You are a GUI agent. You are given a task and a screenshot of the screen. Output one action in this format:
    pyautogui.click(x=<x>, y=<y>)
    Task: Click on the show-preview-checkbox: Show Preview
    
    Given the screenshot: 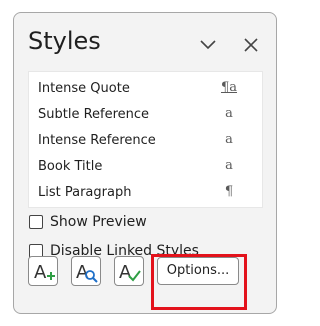 What is the action you would take?
    pyautogui.click(x=134, y=223)
    